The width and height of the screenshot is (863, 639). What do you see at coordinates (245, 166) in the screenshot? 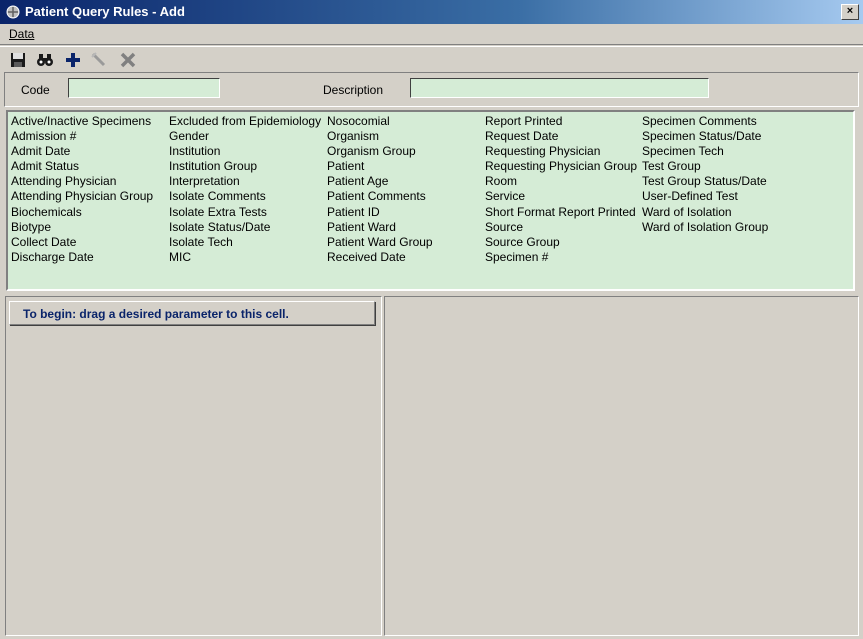
I see `parameter-item: Institution Group` at bounding box center [245, 166].